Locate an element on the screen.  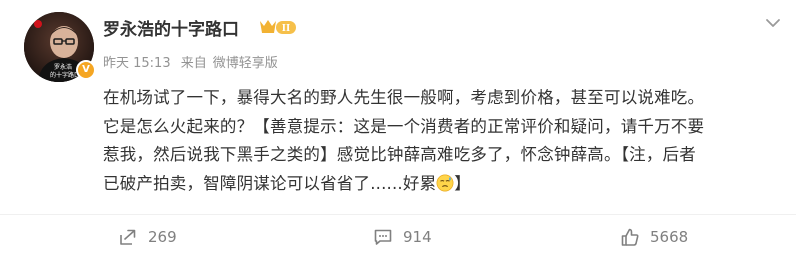
vip-level: II is located at coordinates (286, 29).